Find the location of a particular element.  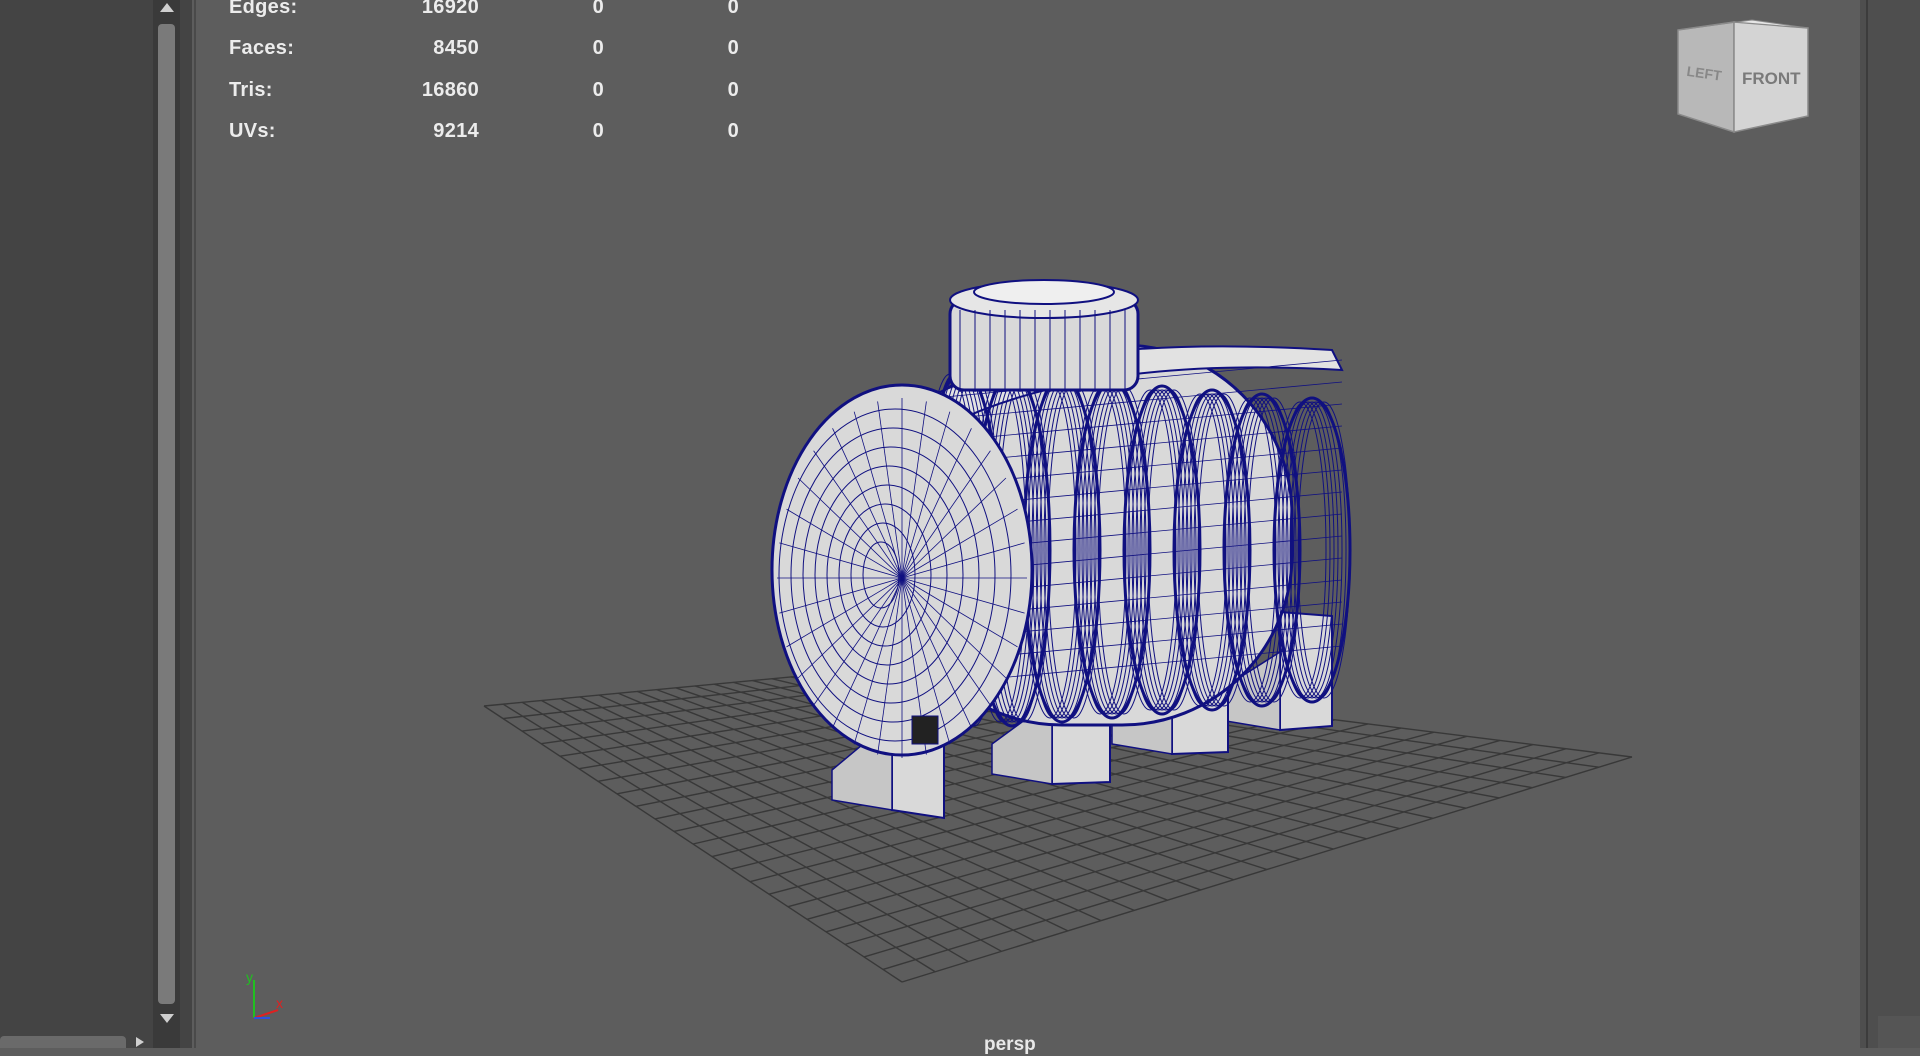

panel-divider is located at coordinates (186, 524).